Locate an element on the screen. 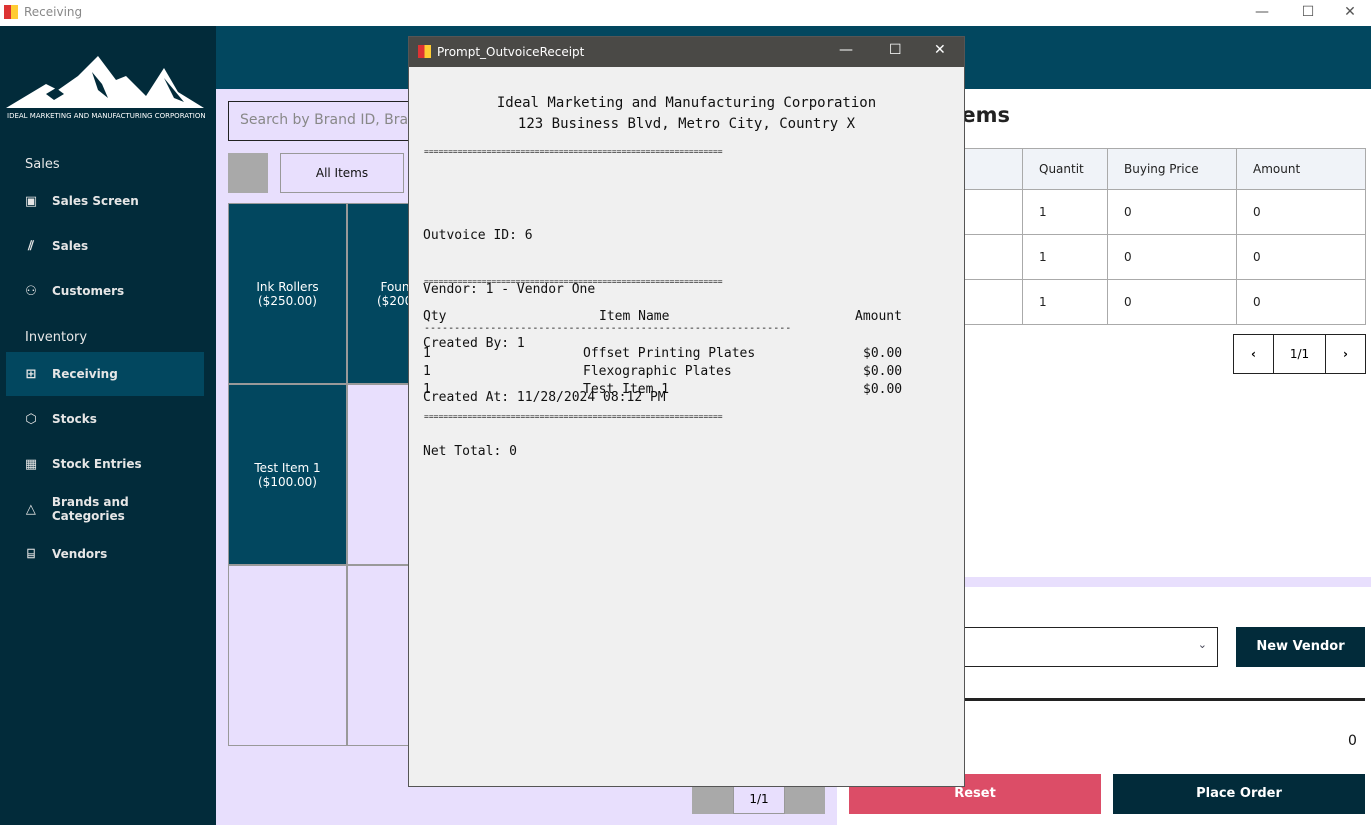 The width and height of the screenshot is (1371, 825). item-name: Test Item 1 is located at coordinates (287, 467).